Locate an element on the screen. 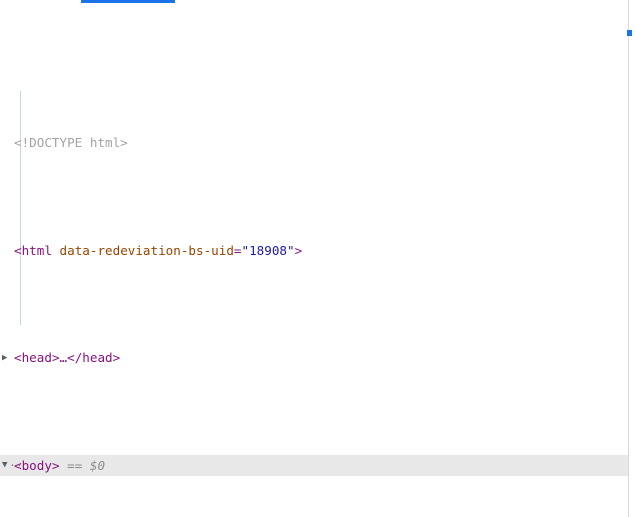 This screenshot has width=635, height=517. expand-triangle-icon is located at coordinates (7, 359).